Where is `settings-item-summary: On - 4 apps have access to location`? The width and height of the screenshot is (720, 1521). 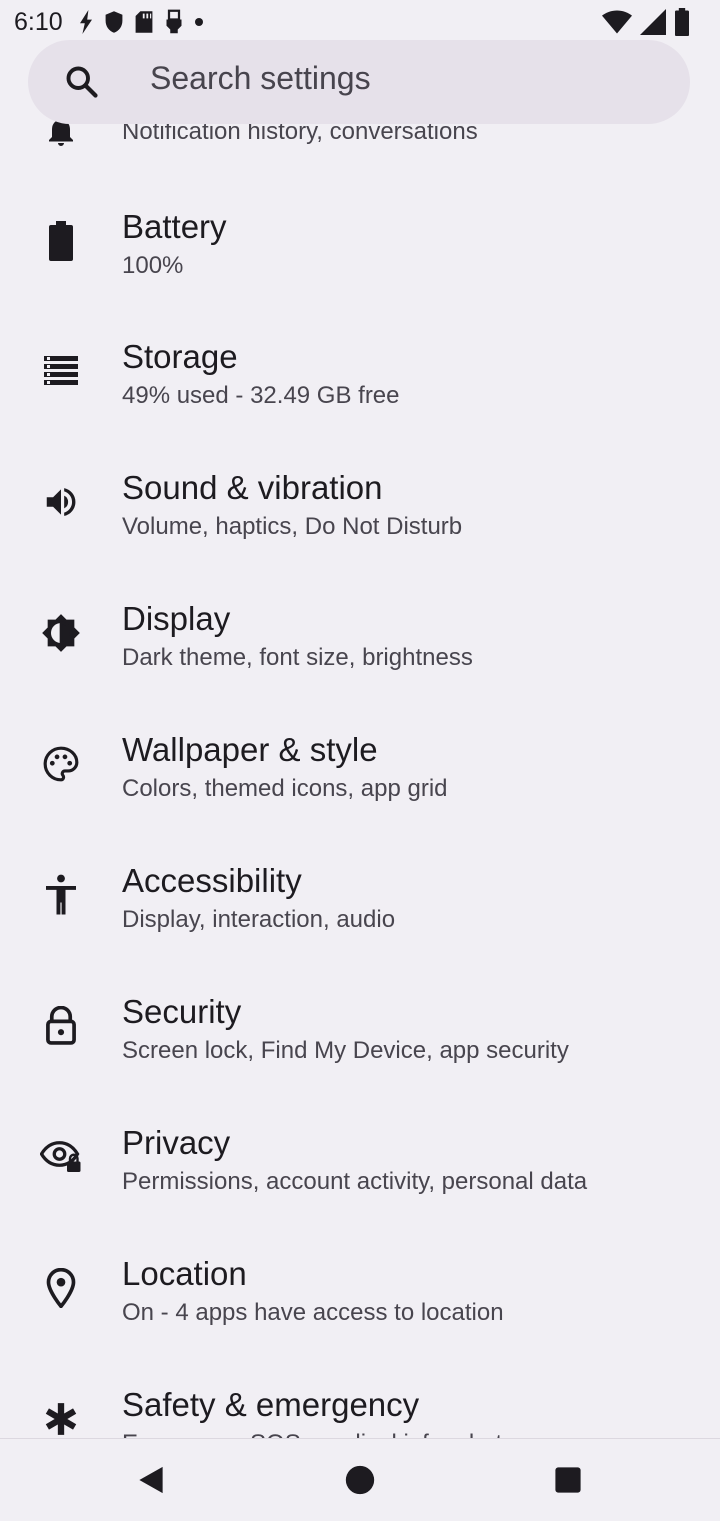
settings-item-summary: On - 4 apps have access to location is located at coordinates (313, 1312).